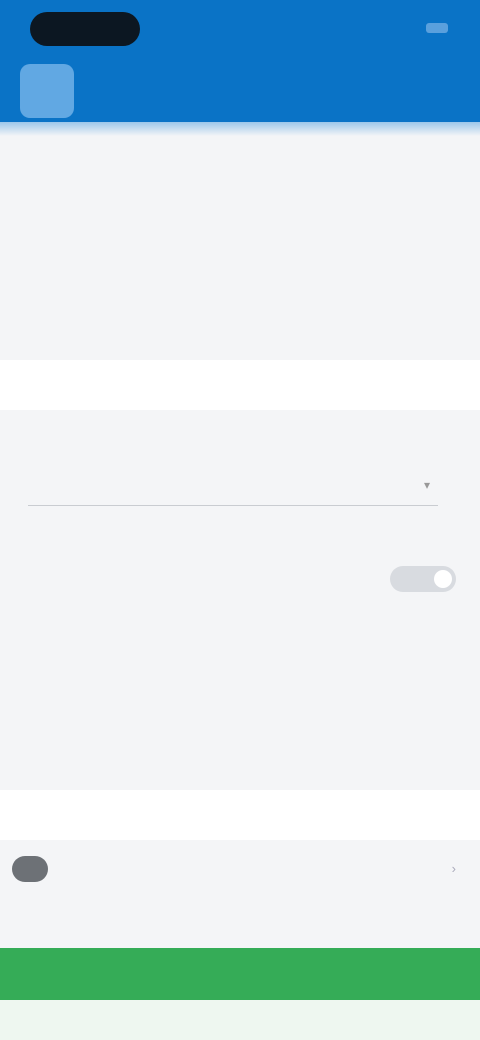 Image resolution: width=480 pixels, height=1040 pixels. I want to click on chevron-right-icon: ›, so click(453, 868).